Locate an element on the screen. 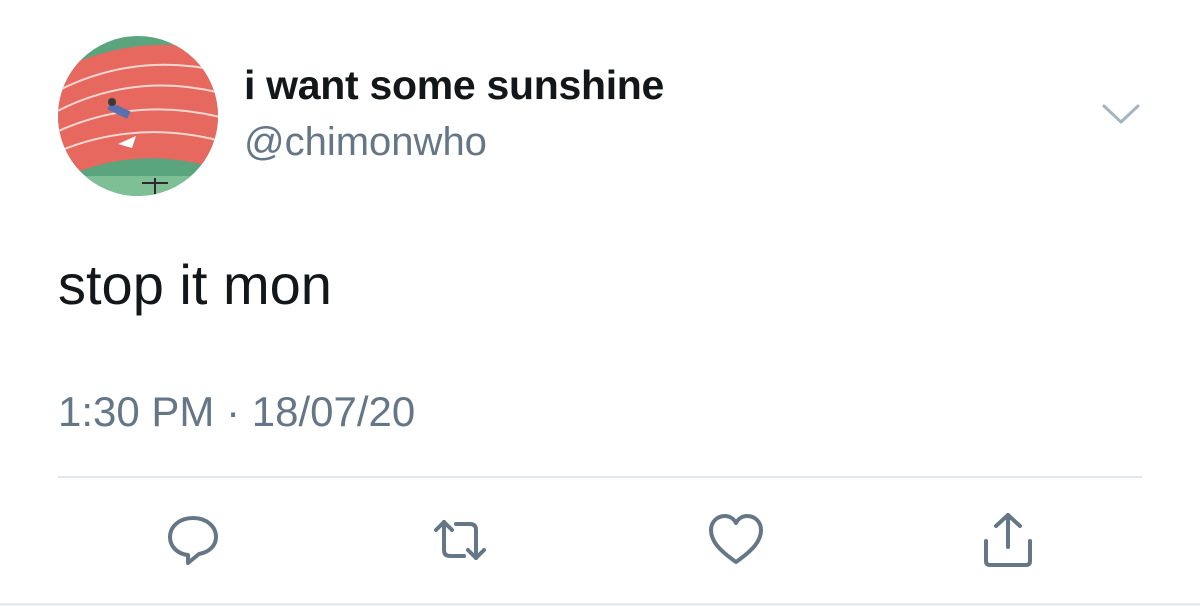  divider is located at coordinates (600, 477).